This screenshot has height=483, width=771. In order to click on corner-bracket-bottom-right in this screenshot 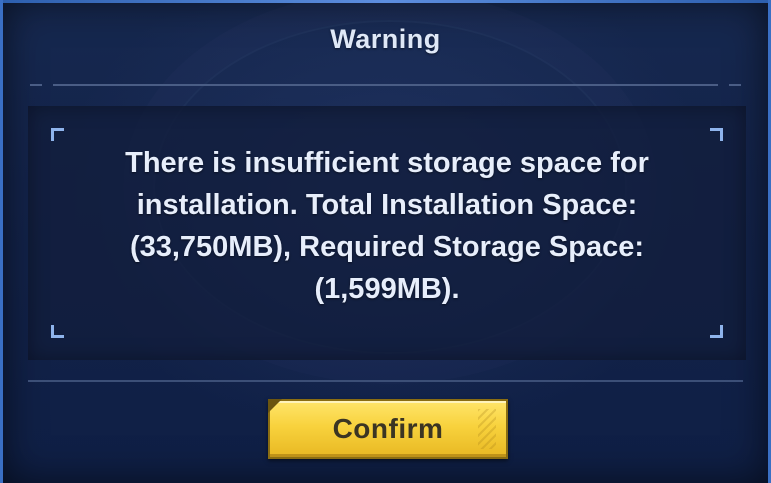, I will do `click(716, 331)`.